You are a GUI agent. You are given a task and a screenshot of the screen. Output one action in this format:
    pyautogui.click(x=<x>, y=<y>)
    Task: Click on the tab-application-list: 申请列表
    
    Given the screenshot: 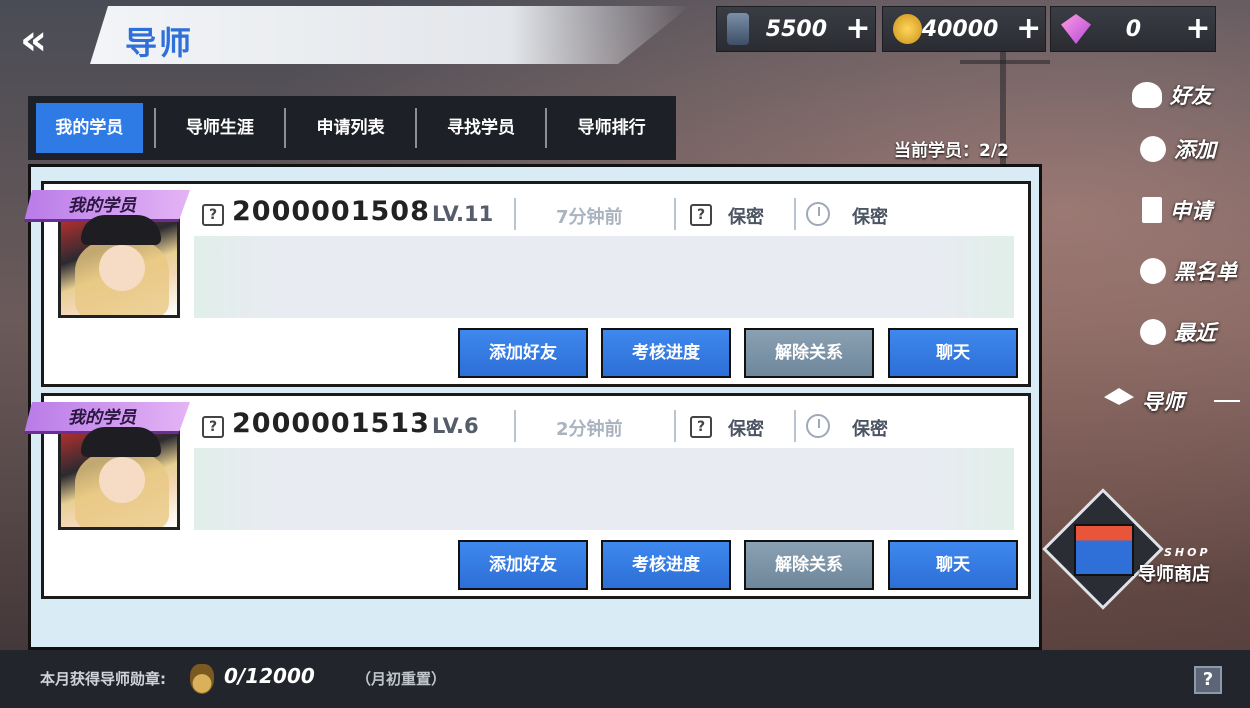 What is the action you would take?
    pyautogui.click(x=350, y=128)
    